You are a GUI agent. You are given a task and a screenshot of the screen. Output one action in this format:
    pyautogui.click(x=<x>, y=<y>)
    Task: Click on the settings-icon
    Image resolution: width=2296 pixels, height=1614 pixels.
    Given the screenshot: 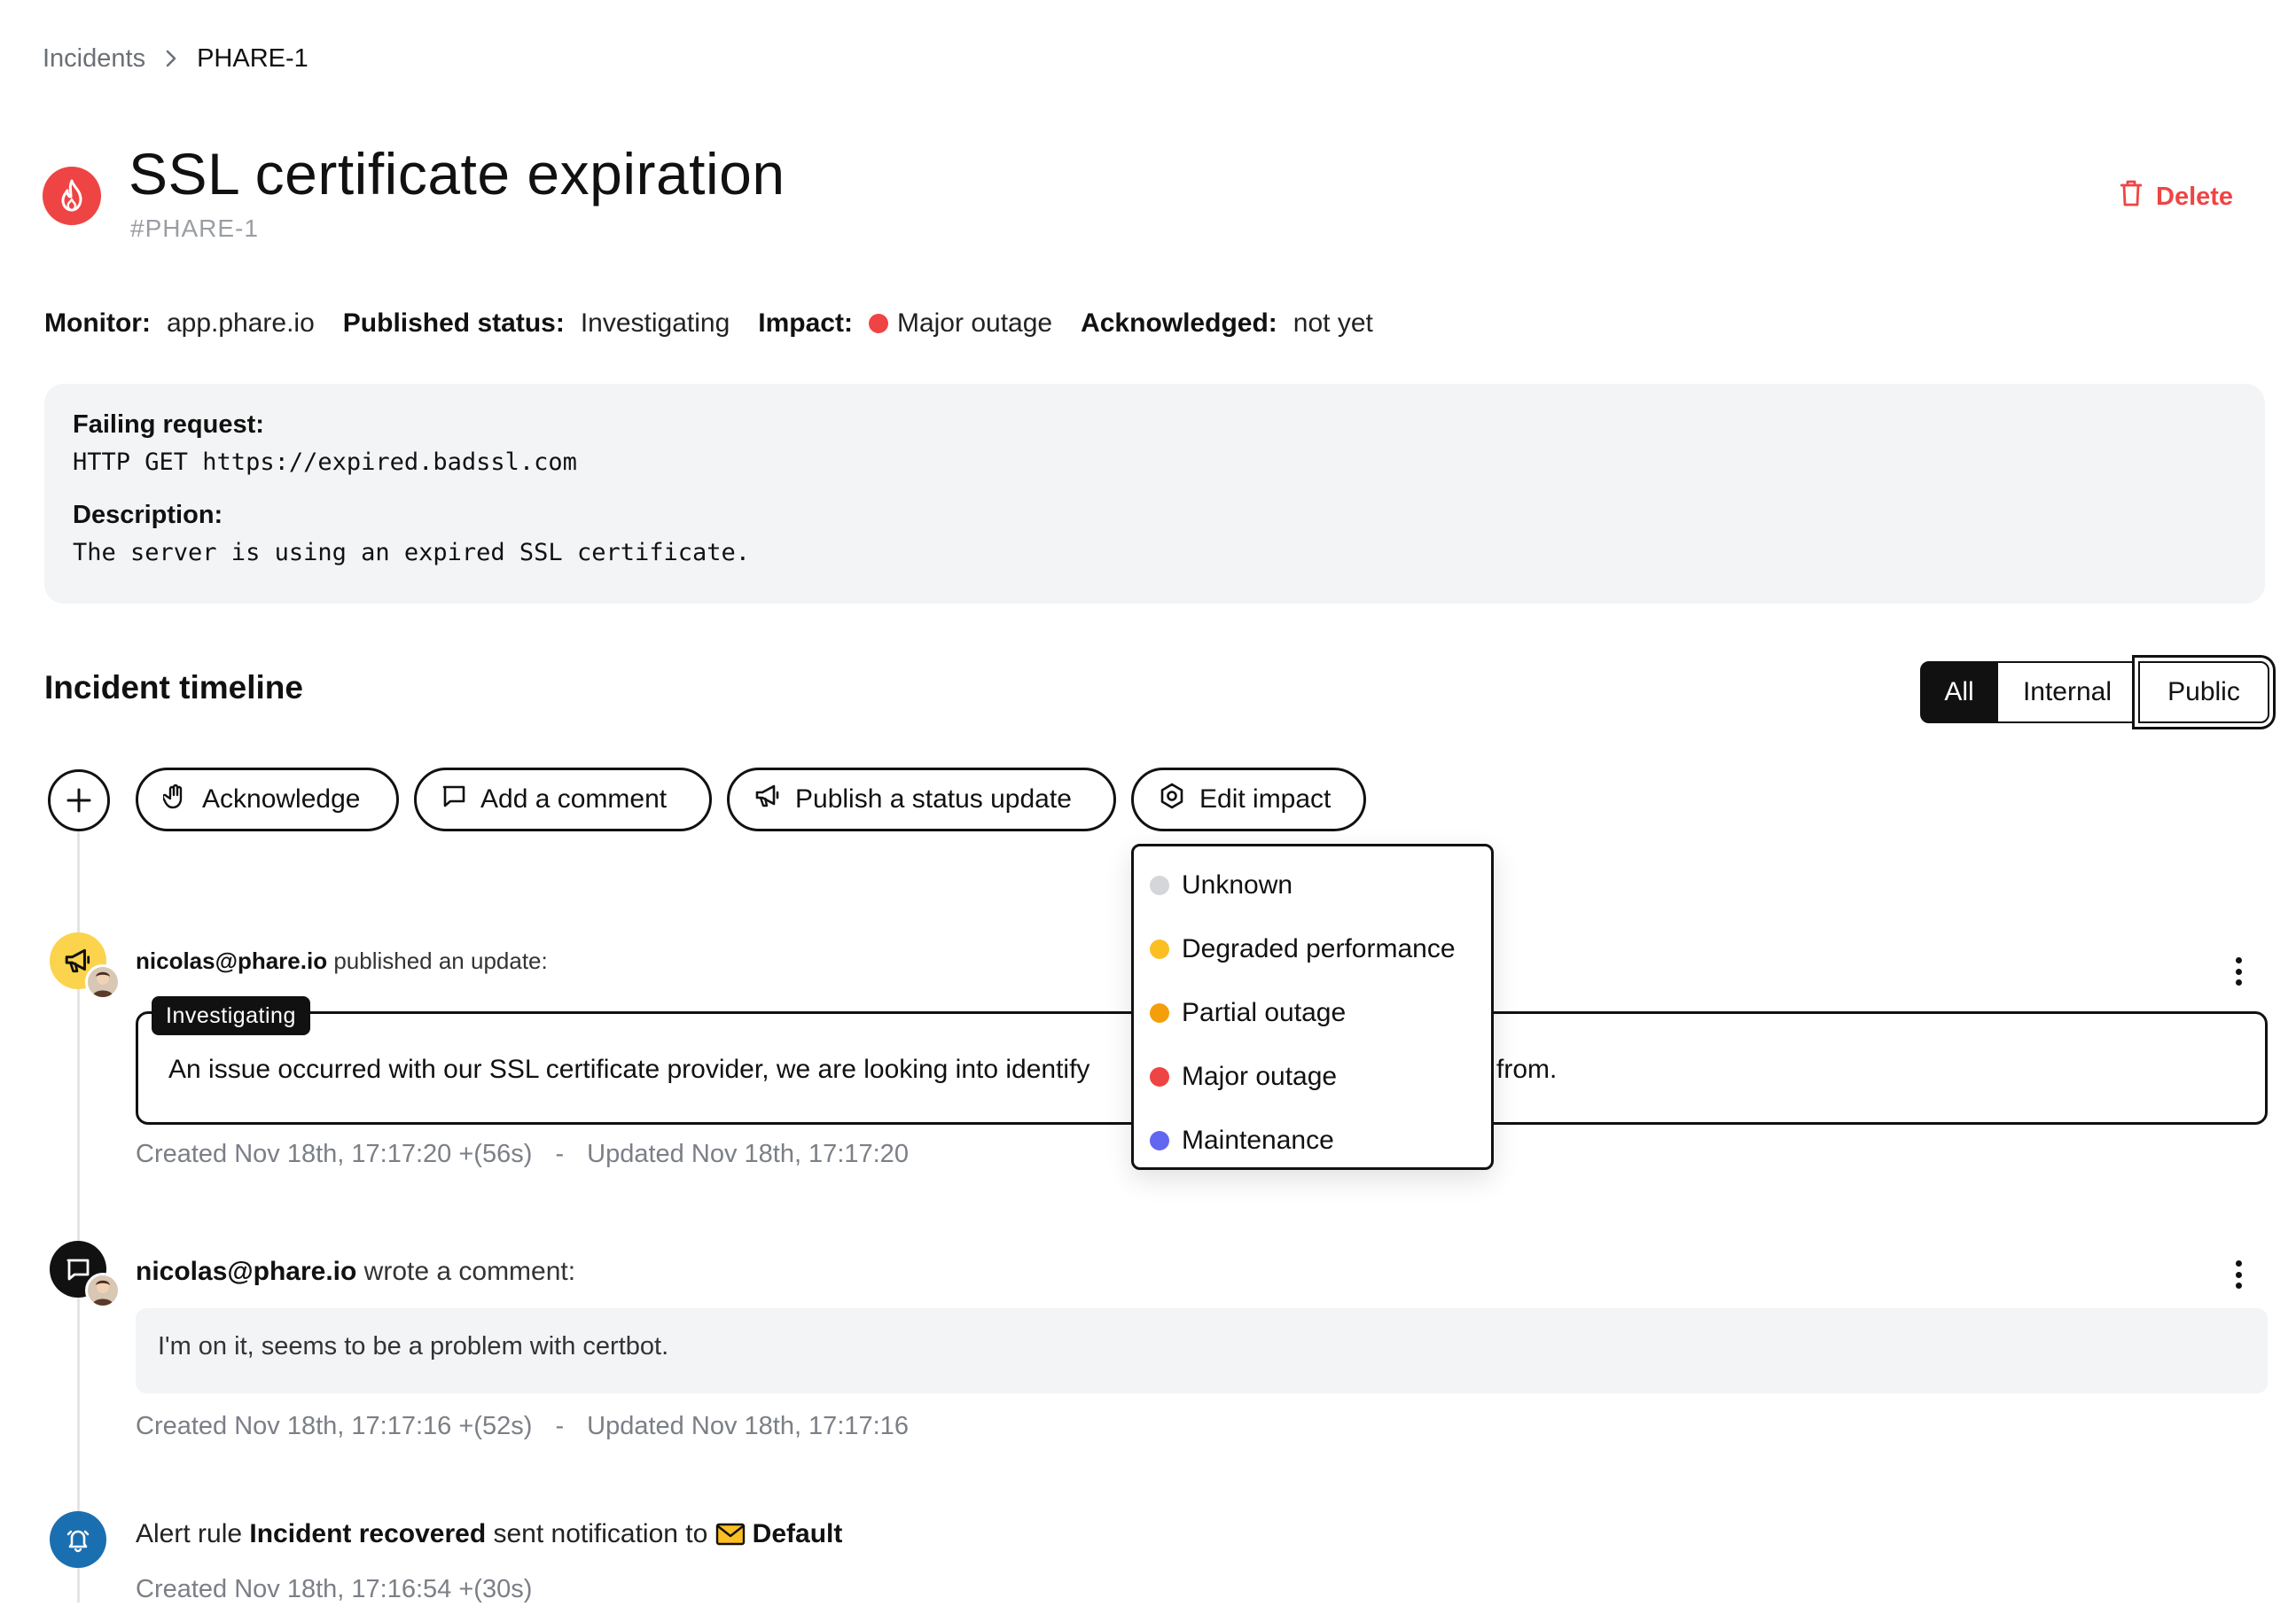 What is the action you would take?
    pyautogui.click(x=1172, y=799)
    